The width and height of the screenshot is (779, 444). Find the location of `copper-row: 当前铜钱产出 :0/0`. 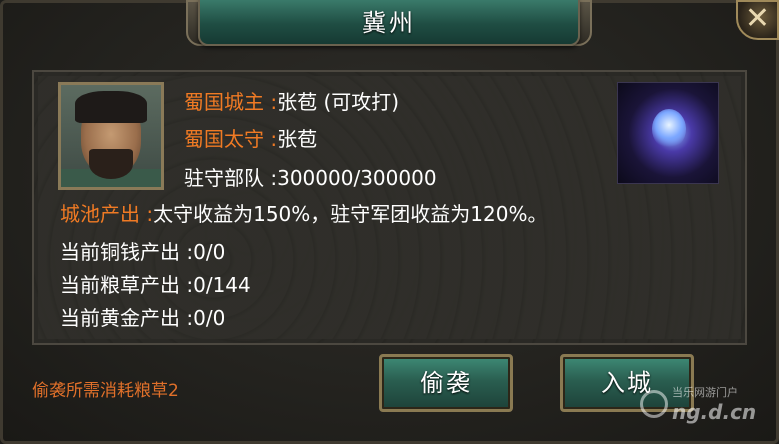

copper-row: 当前铜钱产出 :0/0 is located at coordinates (142, 252).